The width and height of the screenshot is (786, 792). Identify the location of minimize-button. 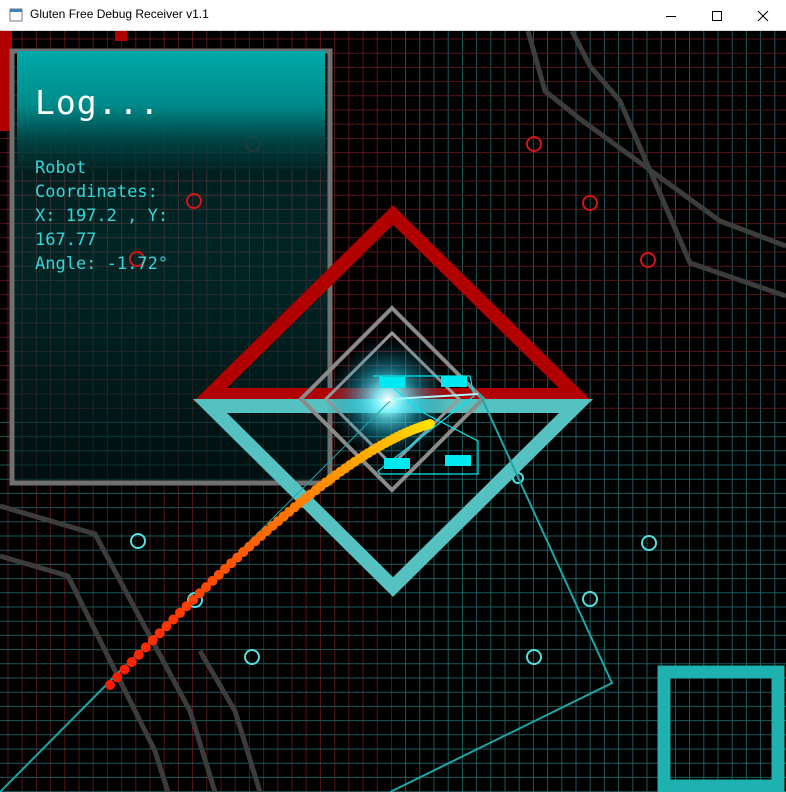
(671, 15).